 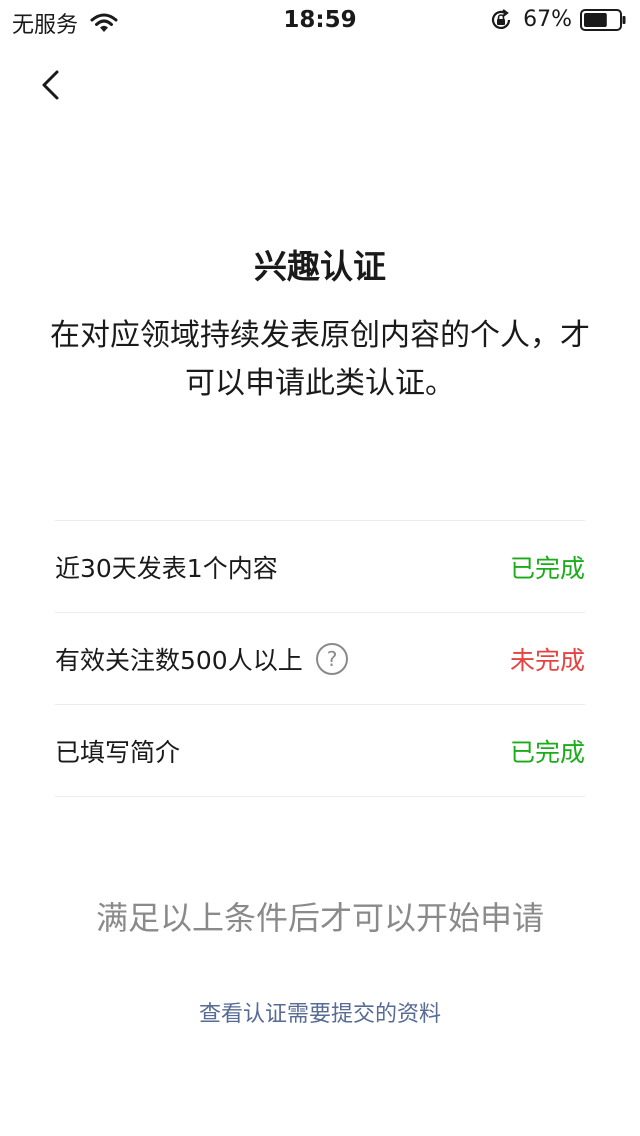 I want to click on apply-hint: 满足以上条件后才可以开始申请, so click(x=319, y=918).